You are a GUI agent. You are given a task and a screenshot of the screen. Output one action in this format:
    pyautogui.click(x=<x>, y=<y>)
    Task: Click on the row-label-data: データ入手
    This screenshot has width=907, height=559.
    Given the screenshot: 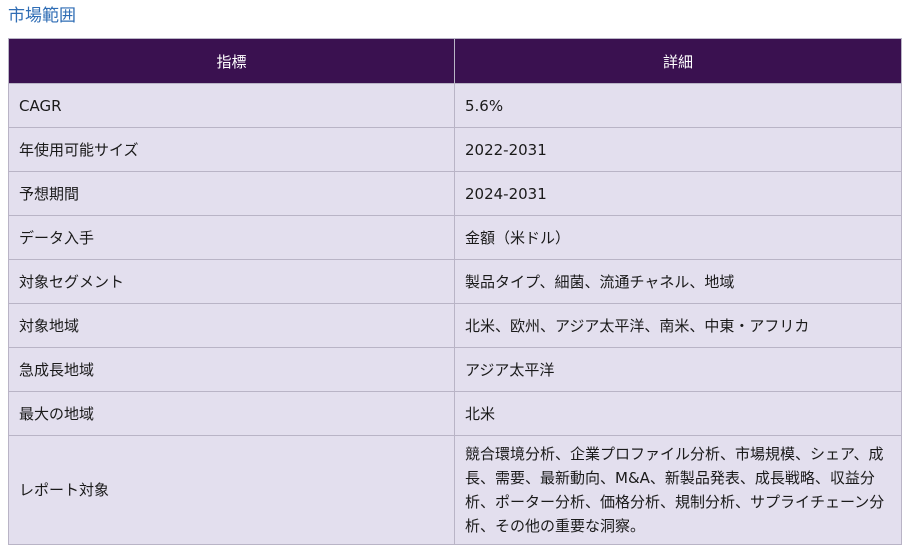 What is the action you would take?
    pyautogui.click(x=231, y=237)
    